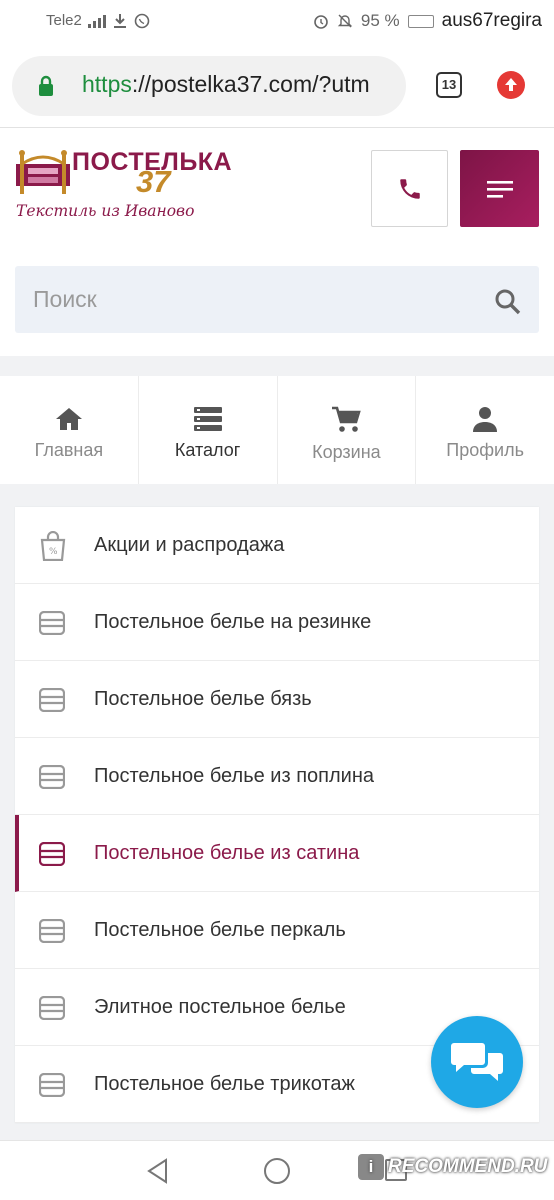  Describe the element at coordinates (234, 775) in the screenshot. I see `category-label: Постельное белье из поплина` at that location.